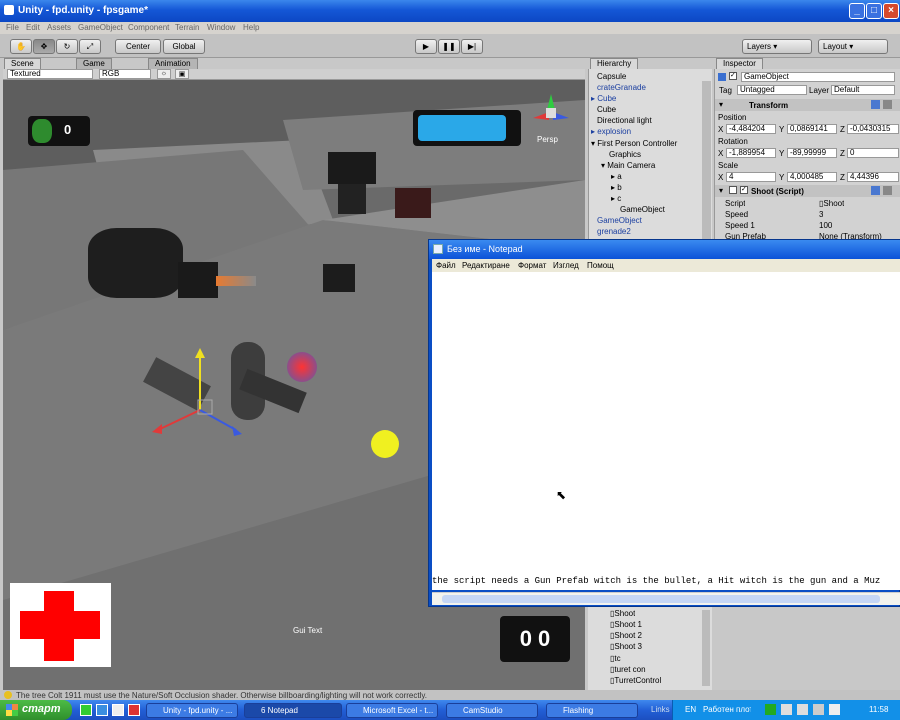 This screenshot has width=900, height=720. Describe the element at coordinates (90, 46) in the screenshot. I see `scale-tool-icon: ⤢` at that location.